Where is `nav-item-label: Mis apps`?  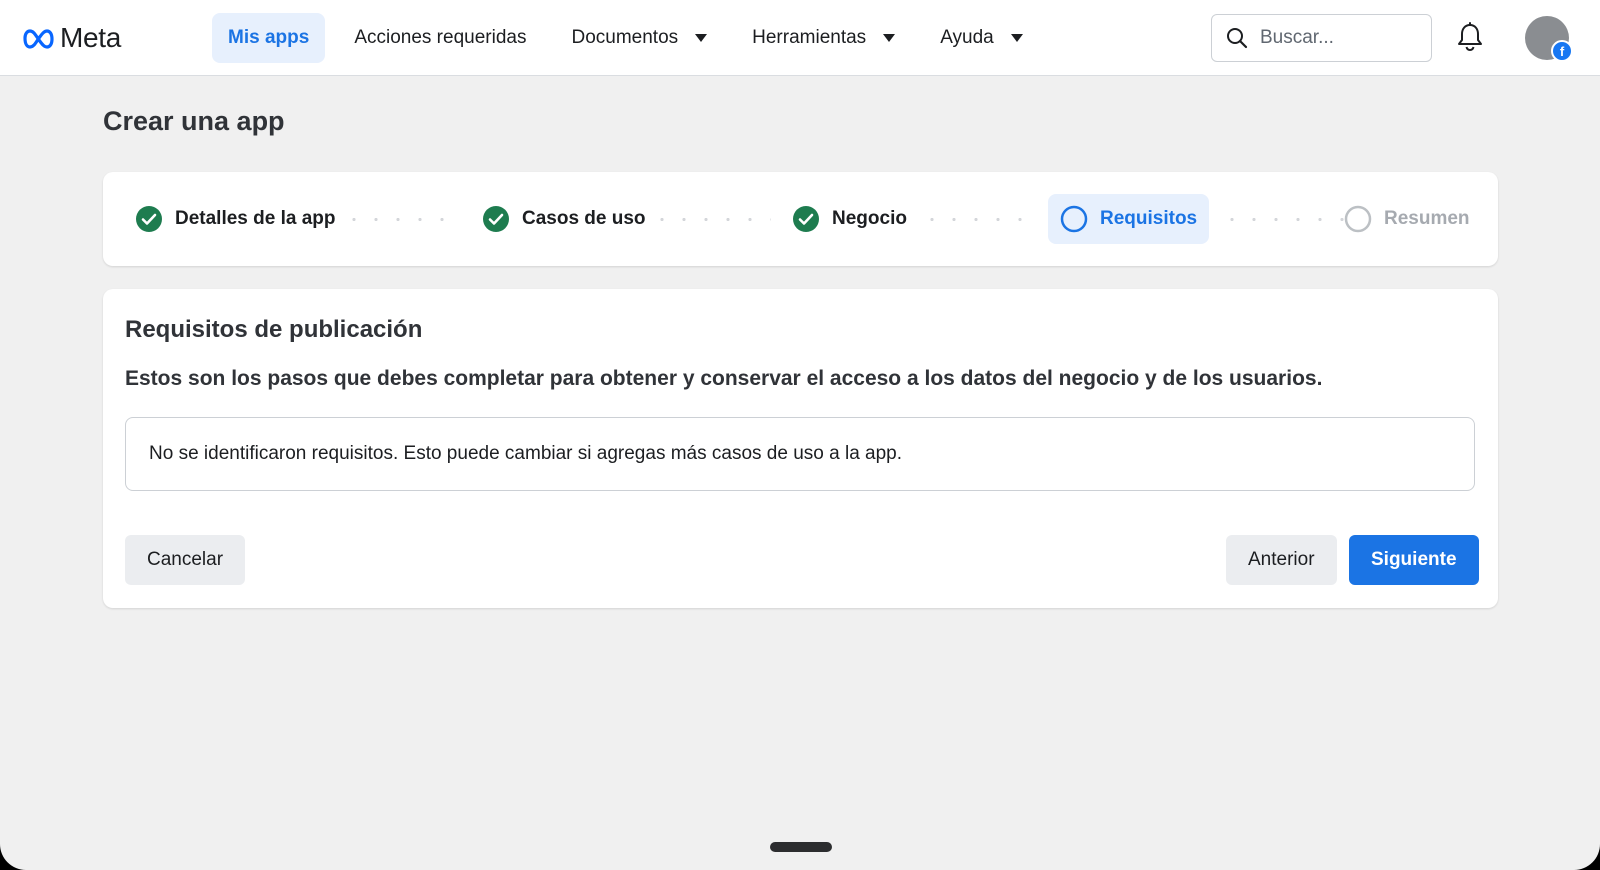 nav-item-label: Mis apps is located at coordinates (269, 37).